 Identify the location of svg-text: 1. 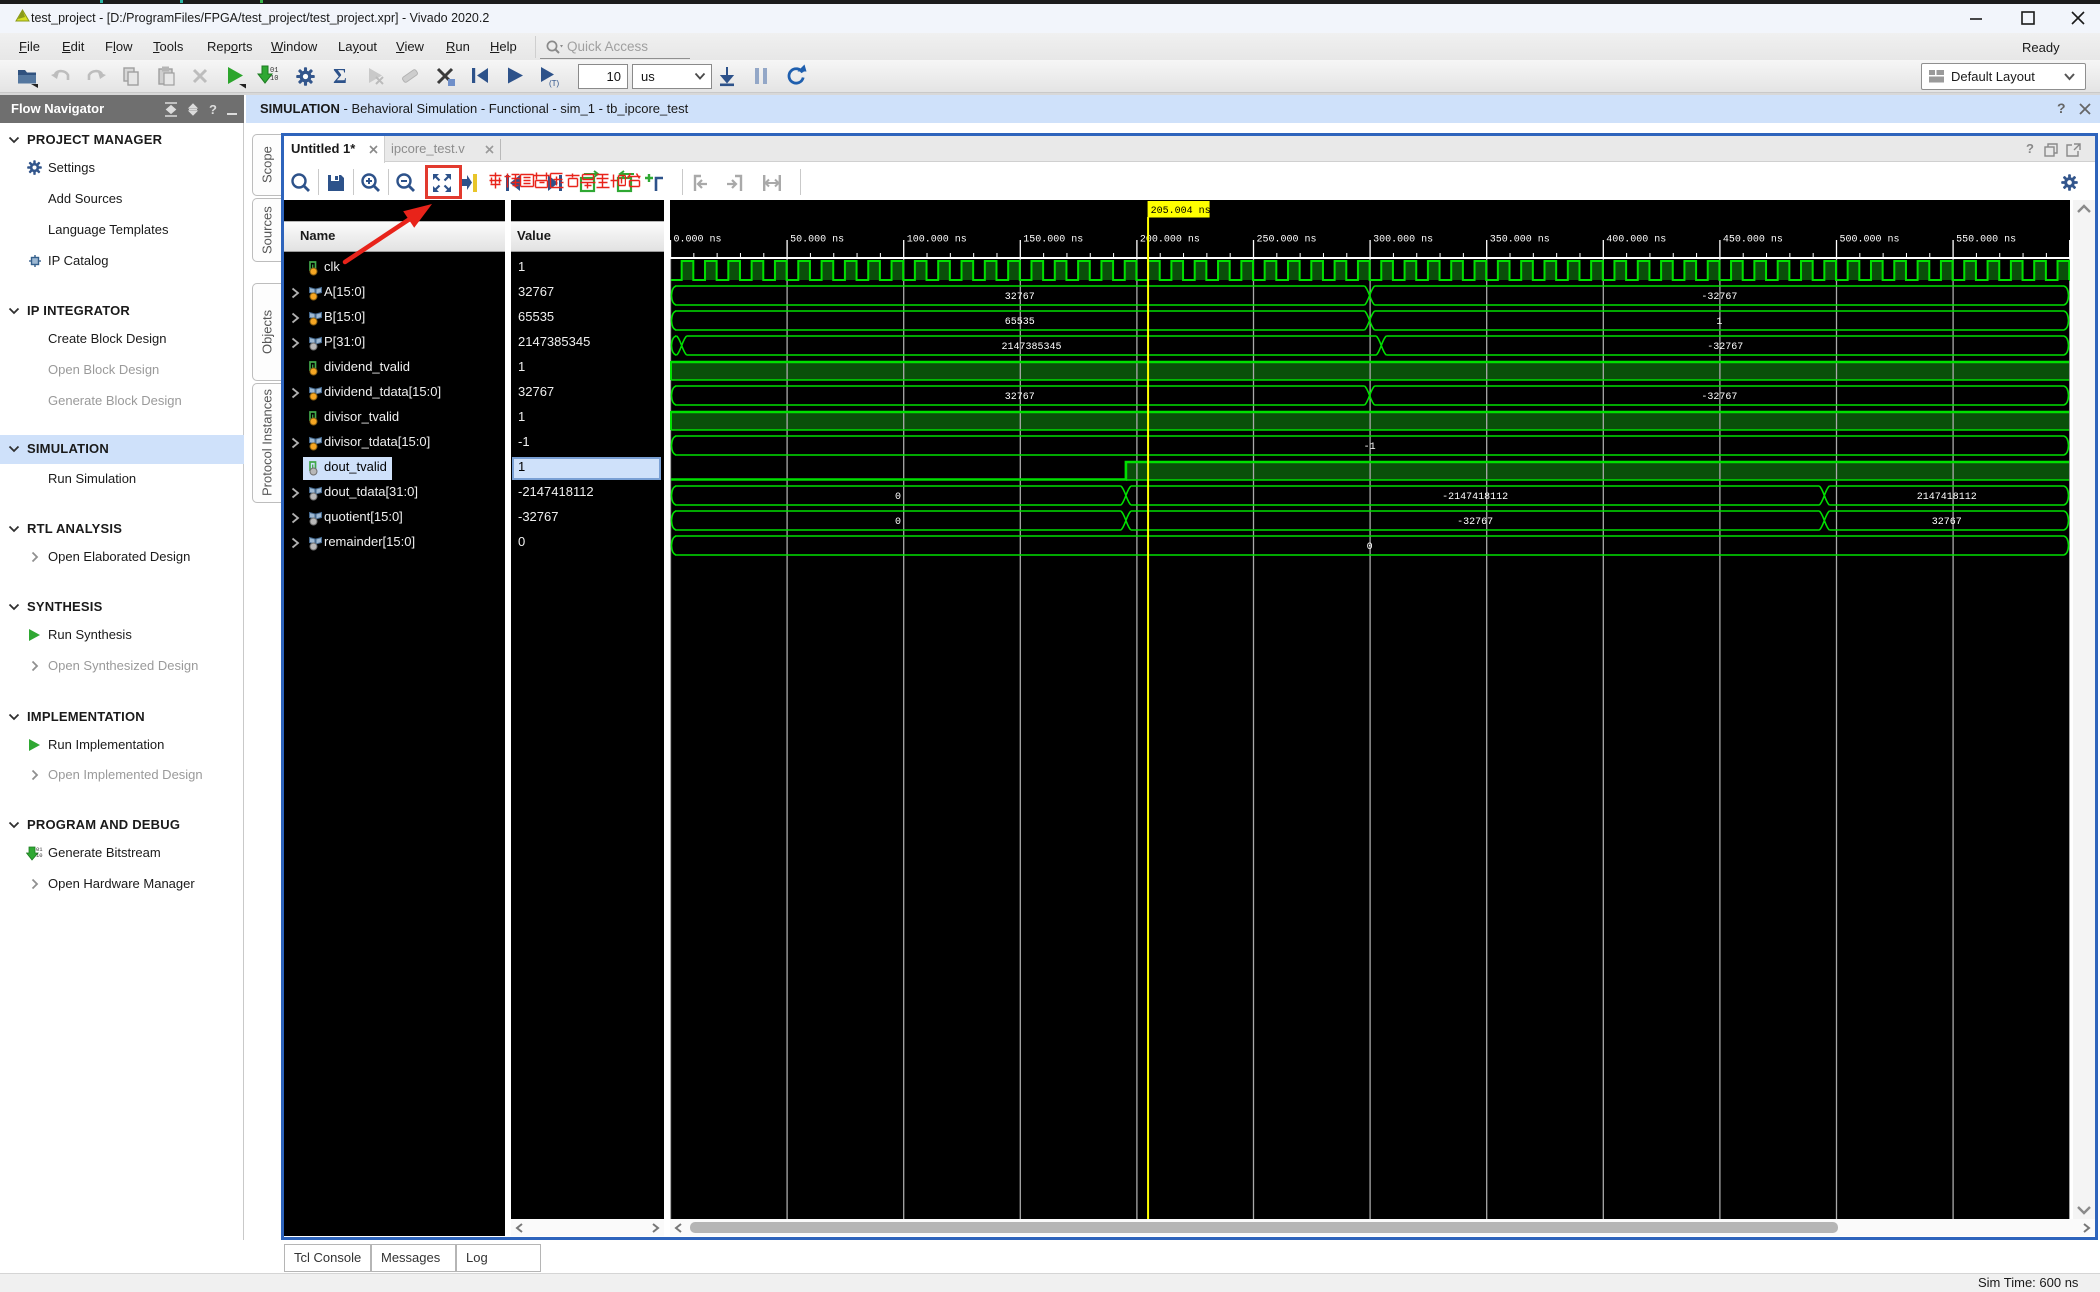
(1719, 322).